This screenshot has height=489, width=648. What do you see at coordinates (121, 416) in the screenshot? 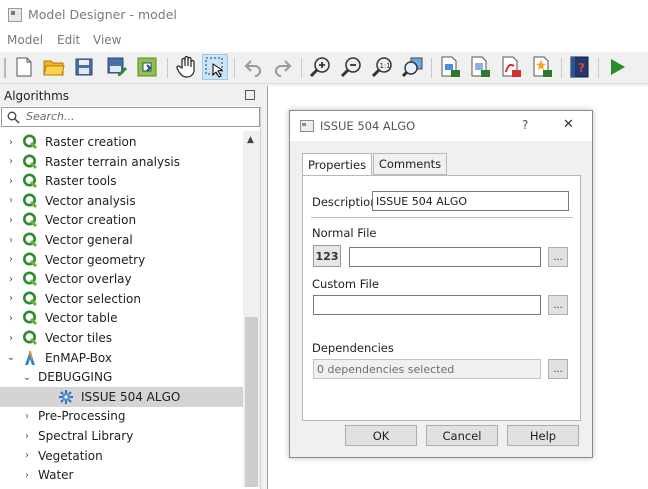
I see `tree-item: › Pre-Processing` at bounding box center [121, 416].